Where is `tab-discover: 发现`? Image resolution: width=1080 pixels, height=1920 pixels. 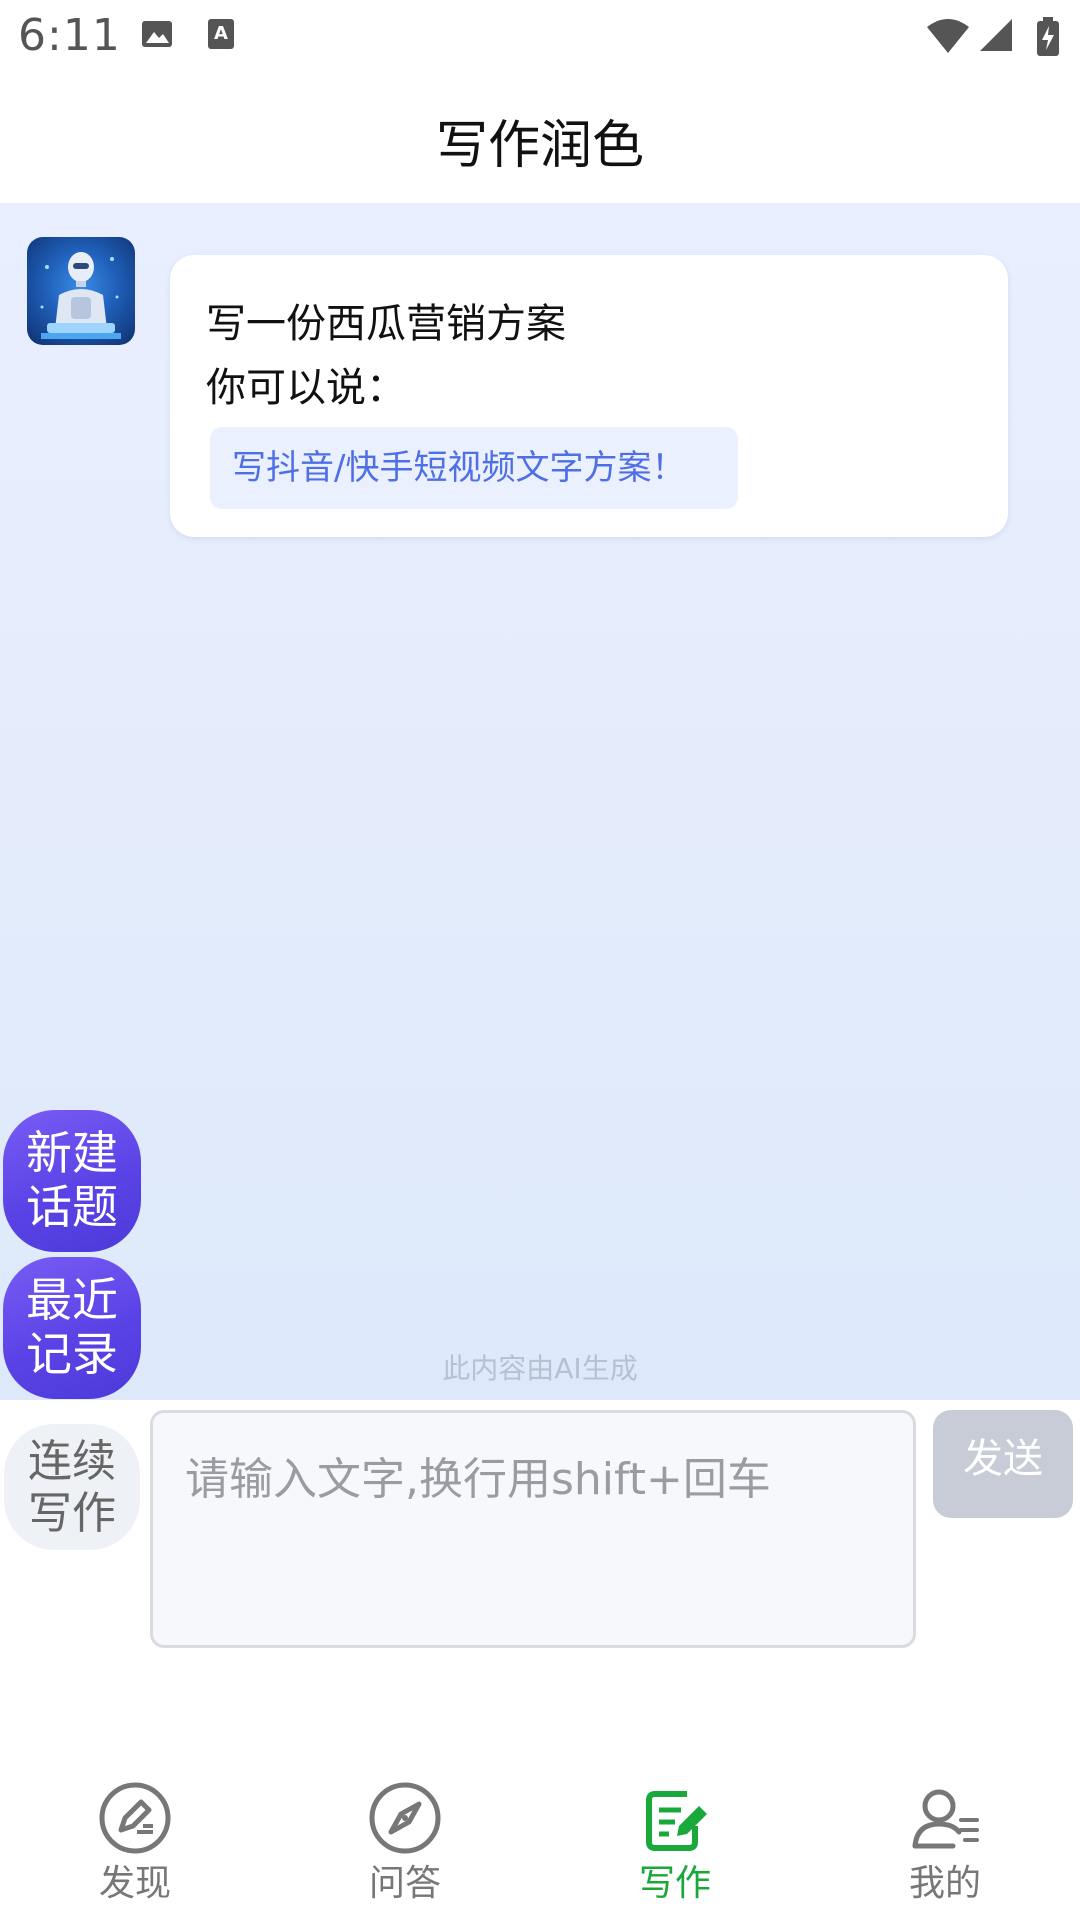 tab-discover: 发现 is located at coordinates (135, 1845).